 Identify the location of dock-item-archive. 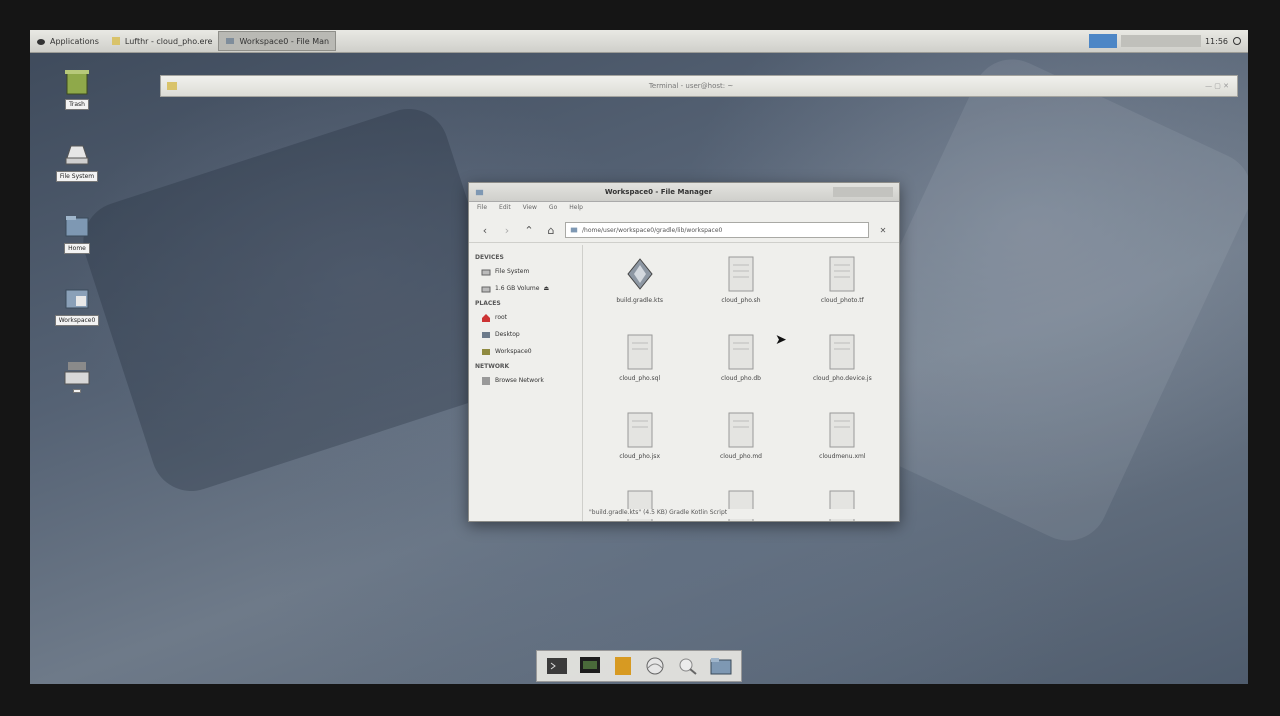
(623, 666).